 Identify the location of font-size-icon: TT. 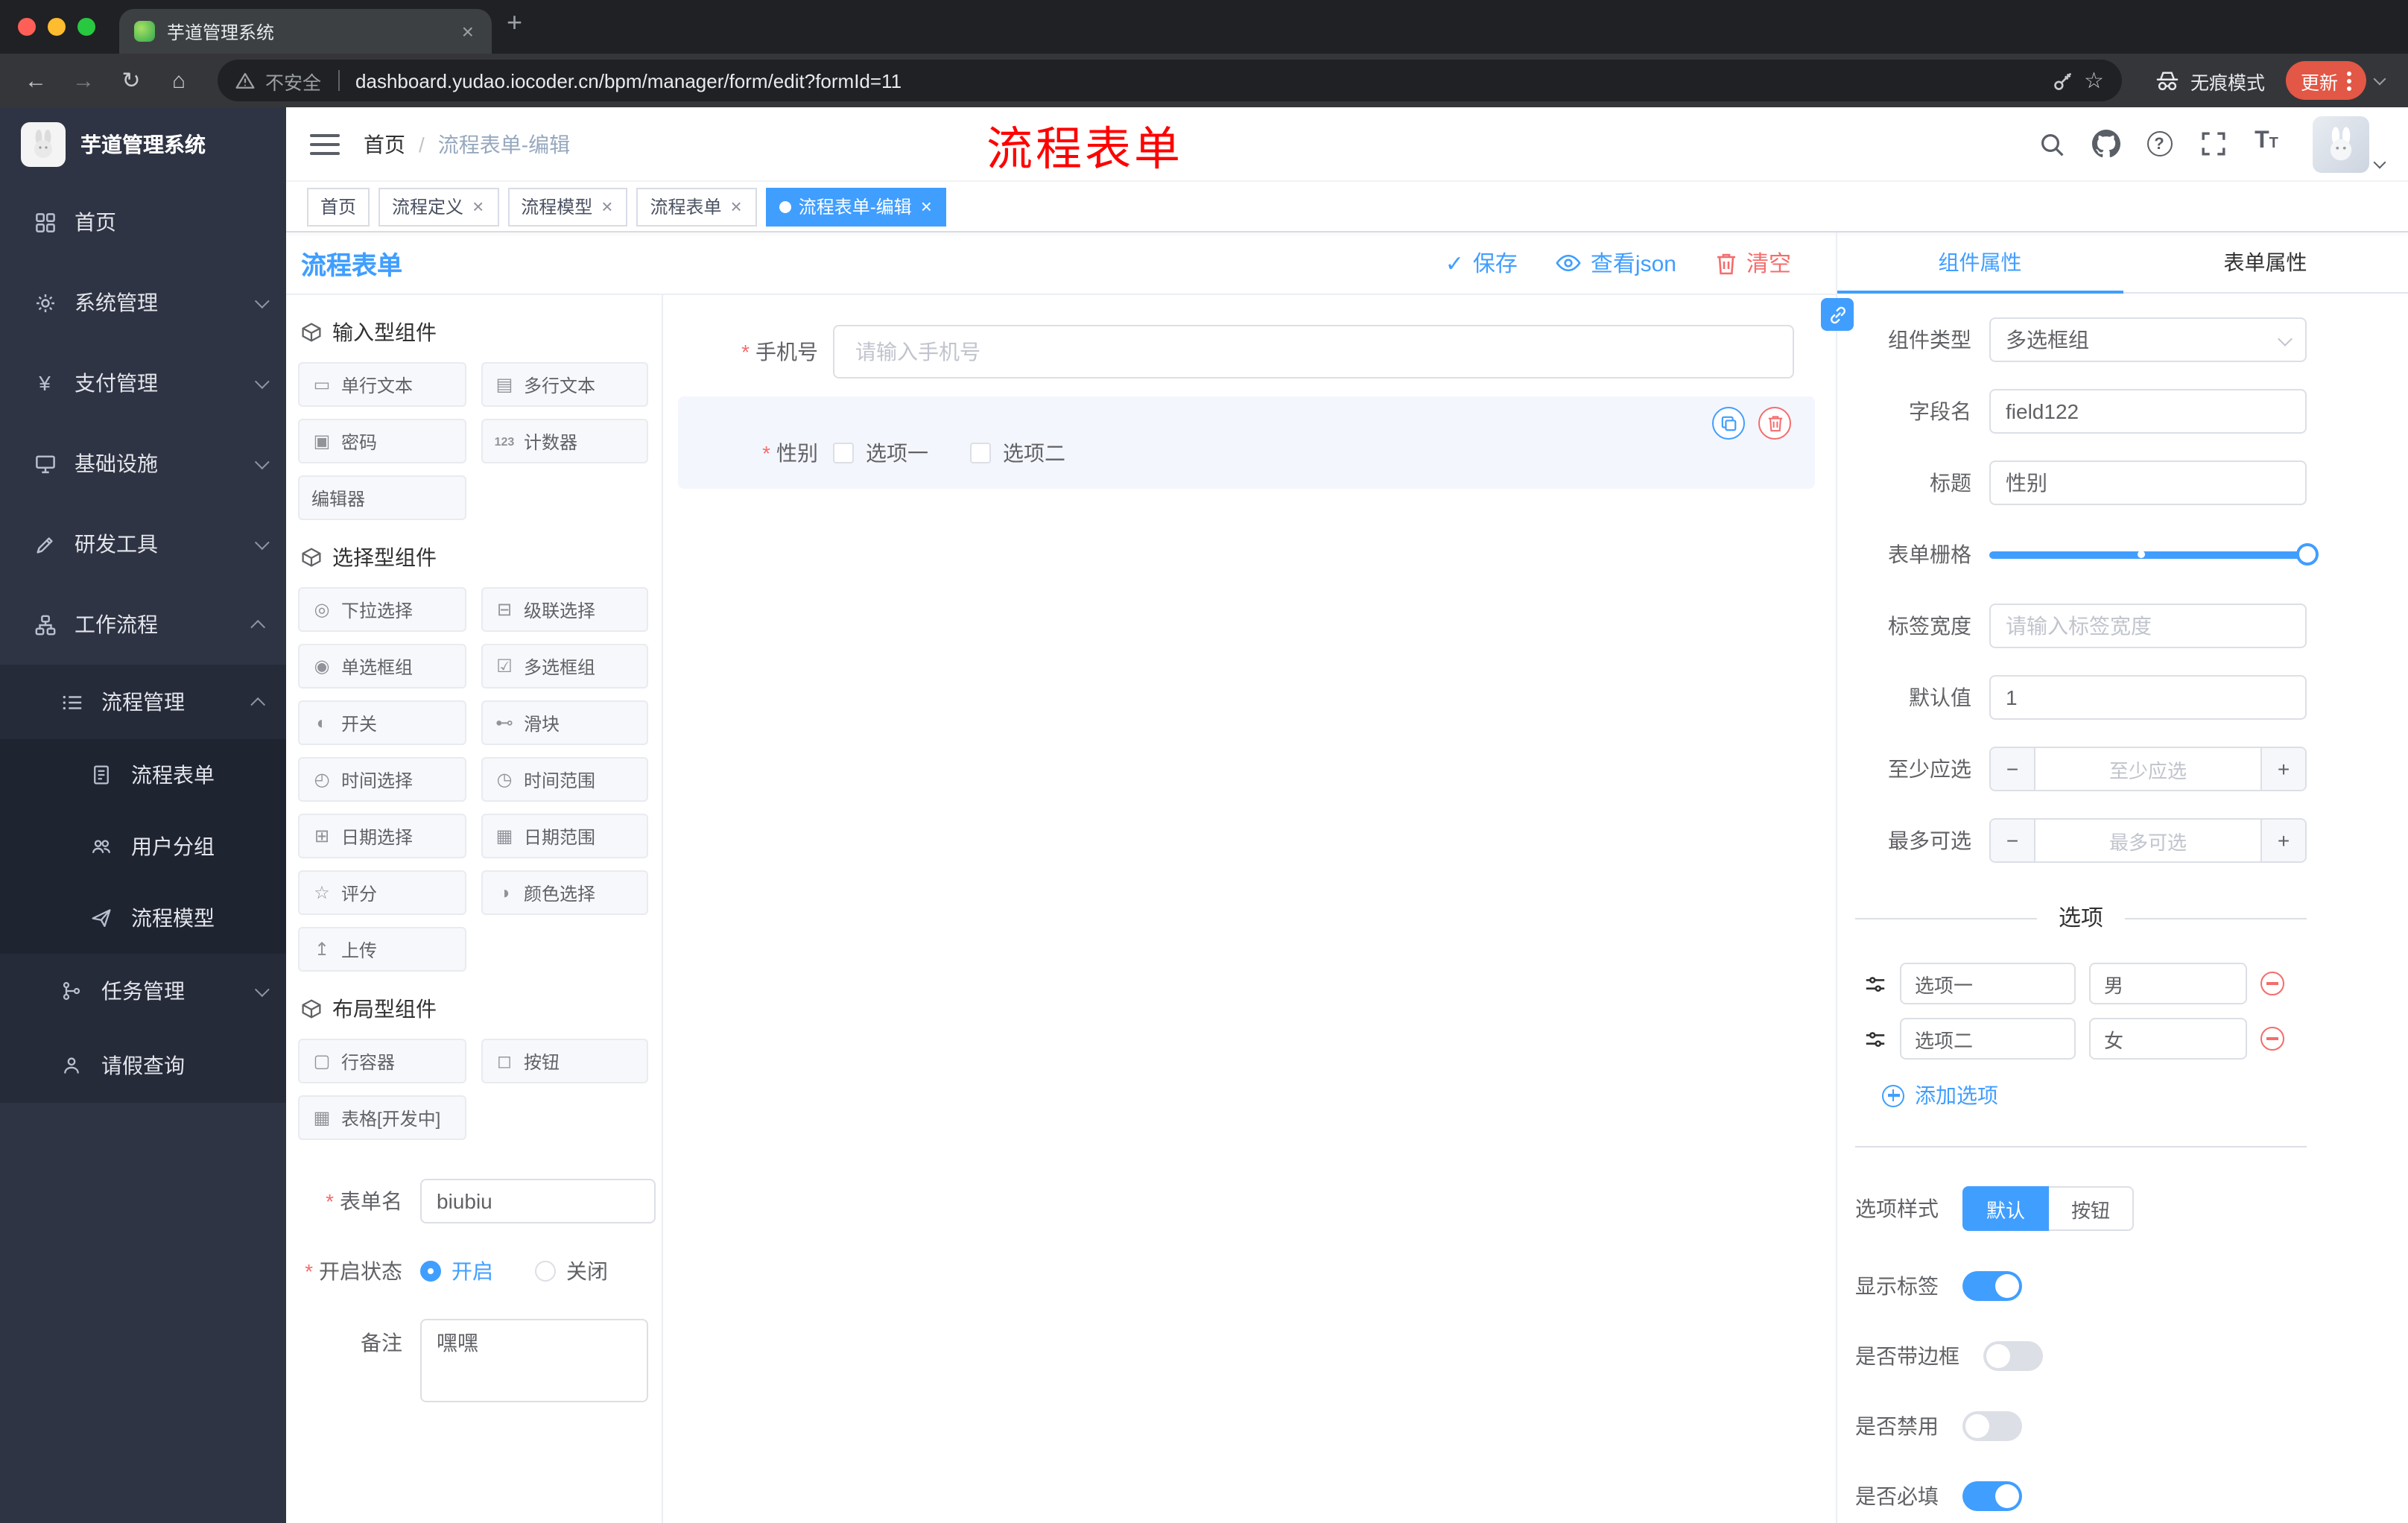
(2266, 143).